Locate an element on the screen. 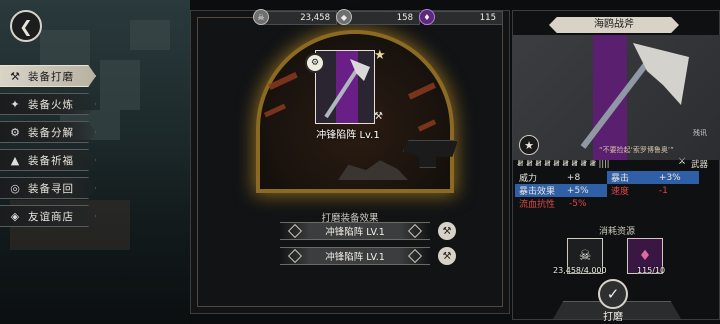 The height and width of the screenshot is (324, 720). polish-button: ✓ is located at coordinates (613, 294).